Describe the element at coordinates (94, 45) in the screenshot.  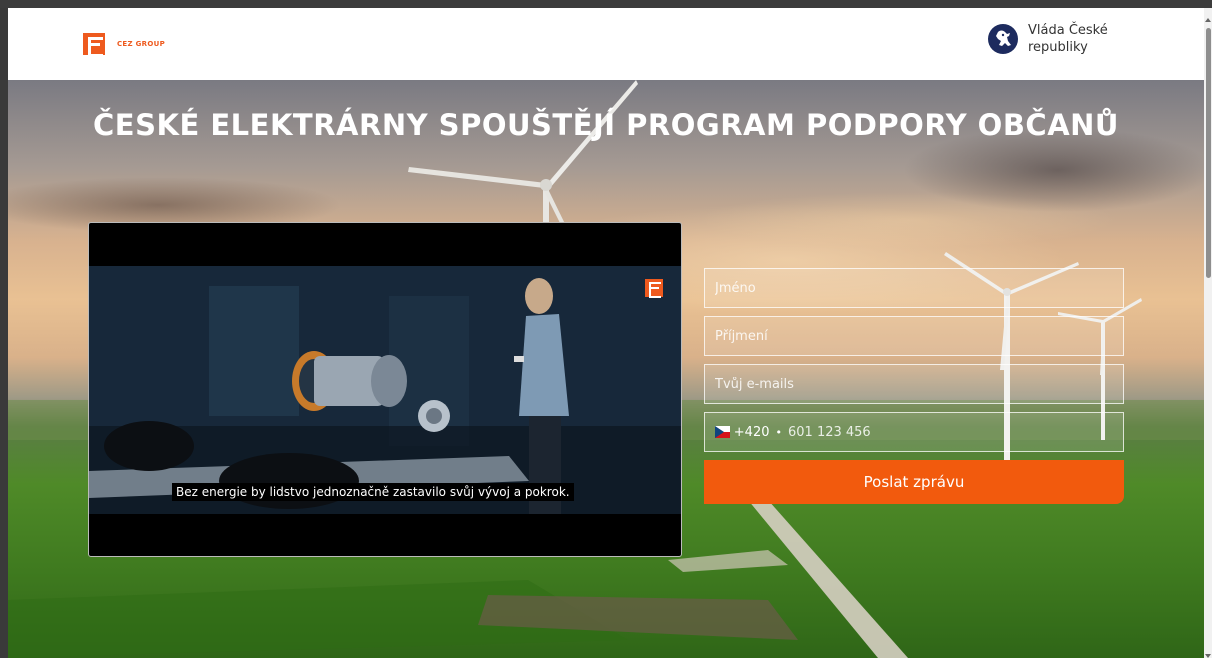
I see `cez-logo-icon` at that location.